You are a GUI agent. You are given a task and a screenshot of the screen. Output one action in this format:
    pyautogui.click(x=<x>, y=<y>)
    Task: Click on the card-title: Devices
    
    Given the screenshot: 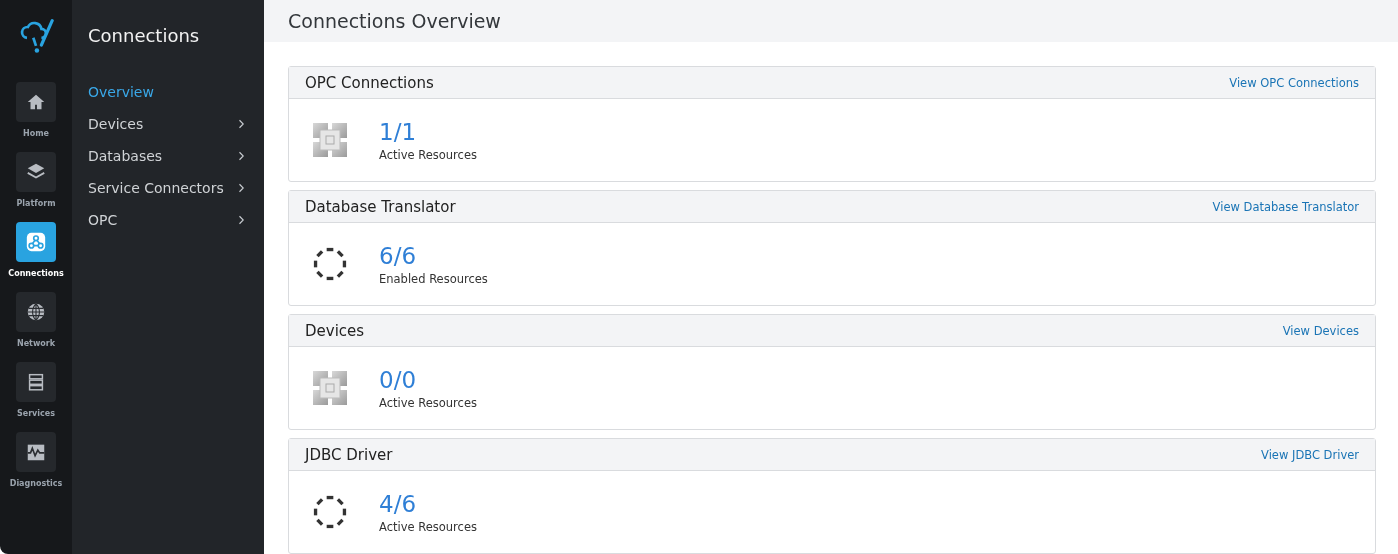 What is the action you would take?
    pyautogui.click(x=335, y=330)
    